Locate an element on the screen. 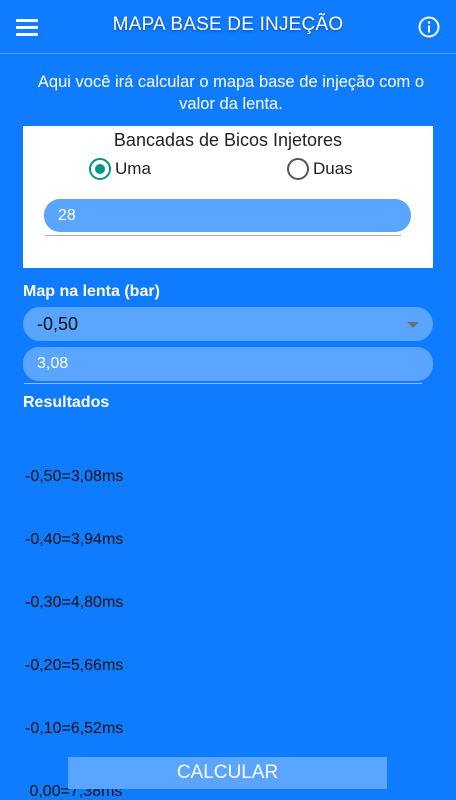  map-lenta-value-input: 3,08 is located at coordinates (228, 364).